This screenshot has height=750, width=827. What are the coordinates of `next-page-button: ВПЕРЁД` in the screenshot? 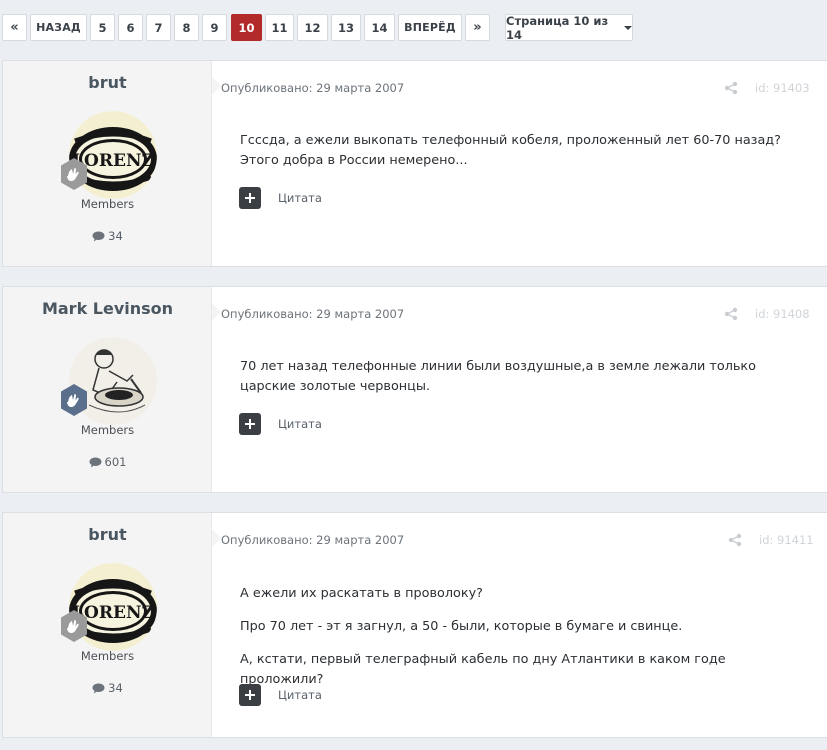 It's located at (430, 27).